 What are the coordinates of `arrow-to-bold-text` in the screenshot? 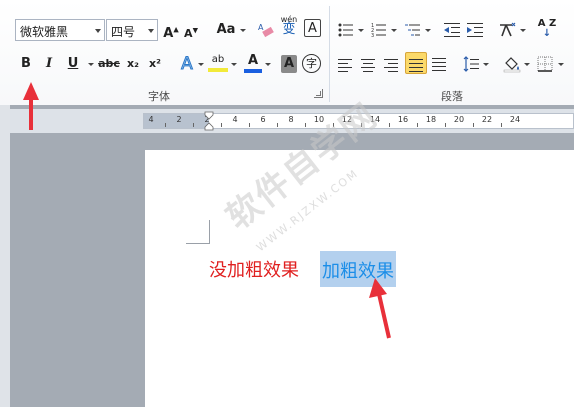 It's located at (380, 308).